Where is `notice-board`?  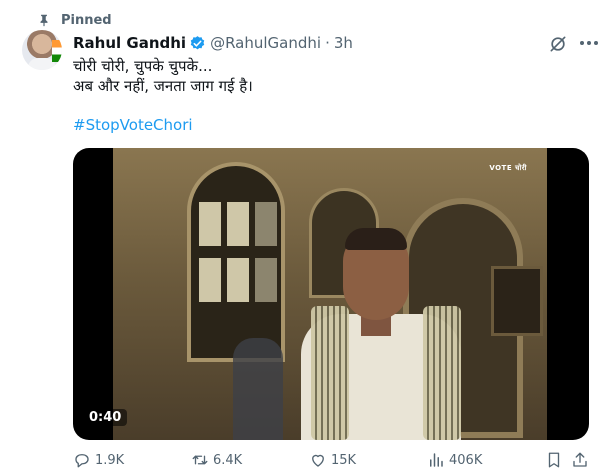
notice-board is located at coordinates (517, 301).